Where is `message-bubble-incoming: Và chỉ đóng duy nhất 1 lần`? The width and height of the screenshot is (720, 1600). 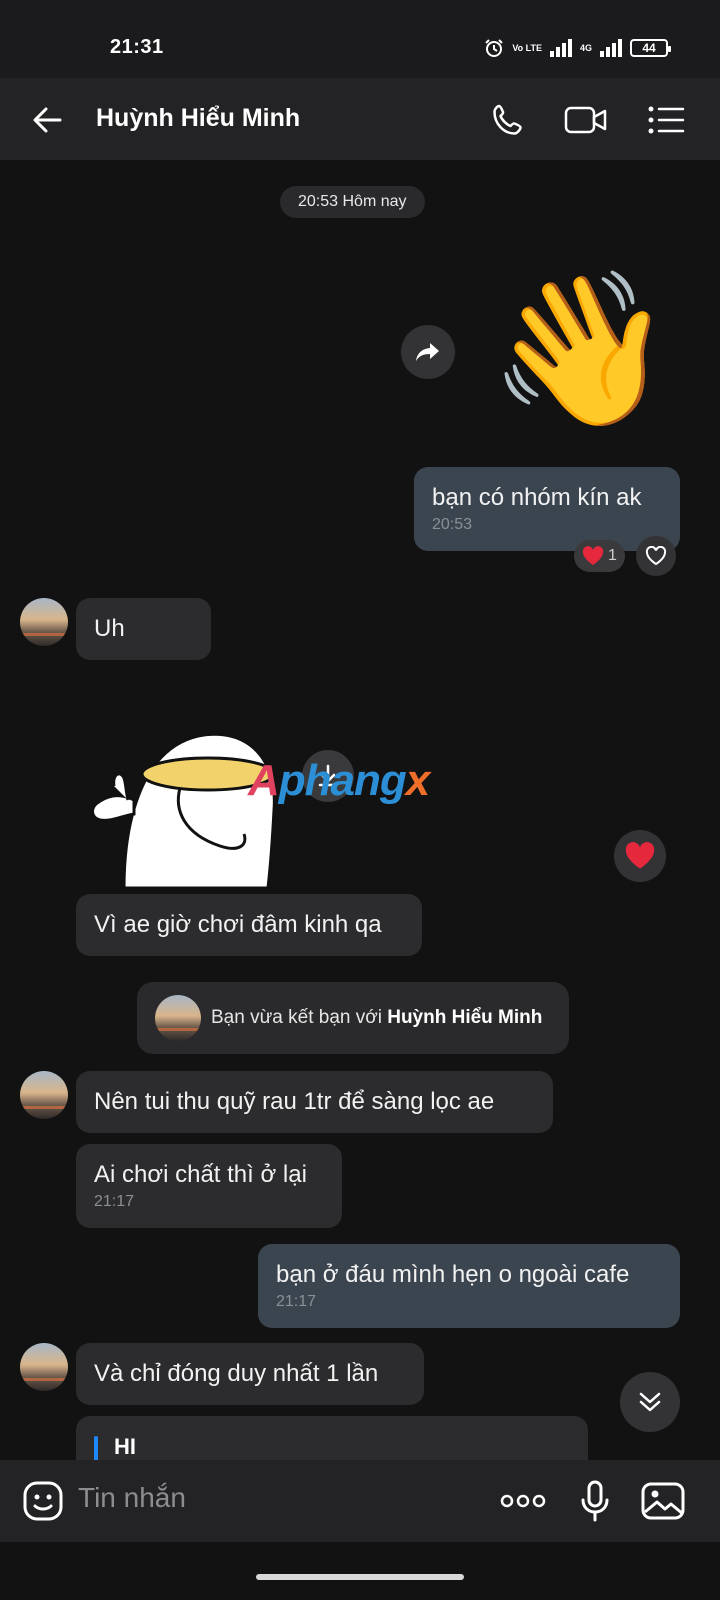 message-bubble-incoming: Và chỉ đóng duy nhất 1 lần is located at coordinates (250, 1374).